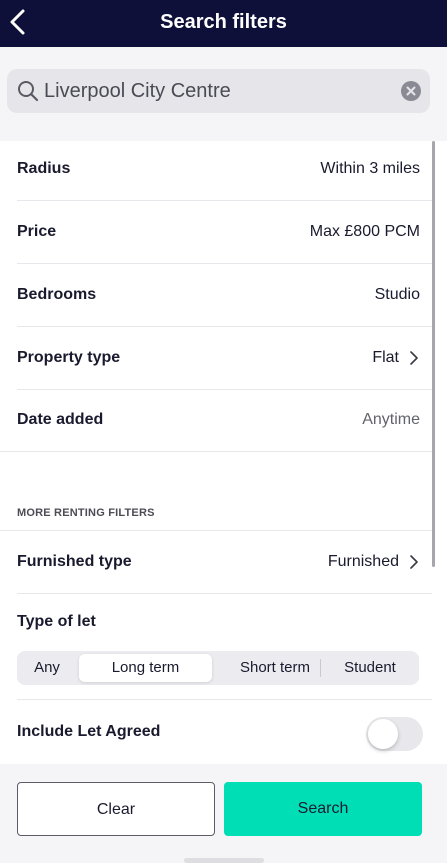 The image size is (447, 863). I want to click on scrollbar, so click(433, 354).